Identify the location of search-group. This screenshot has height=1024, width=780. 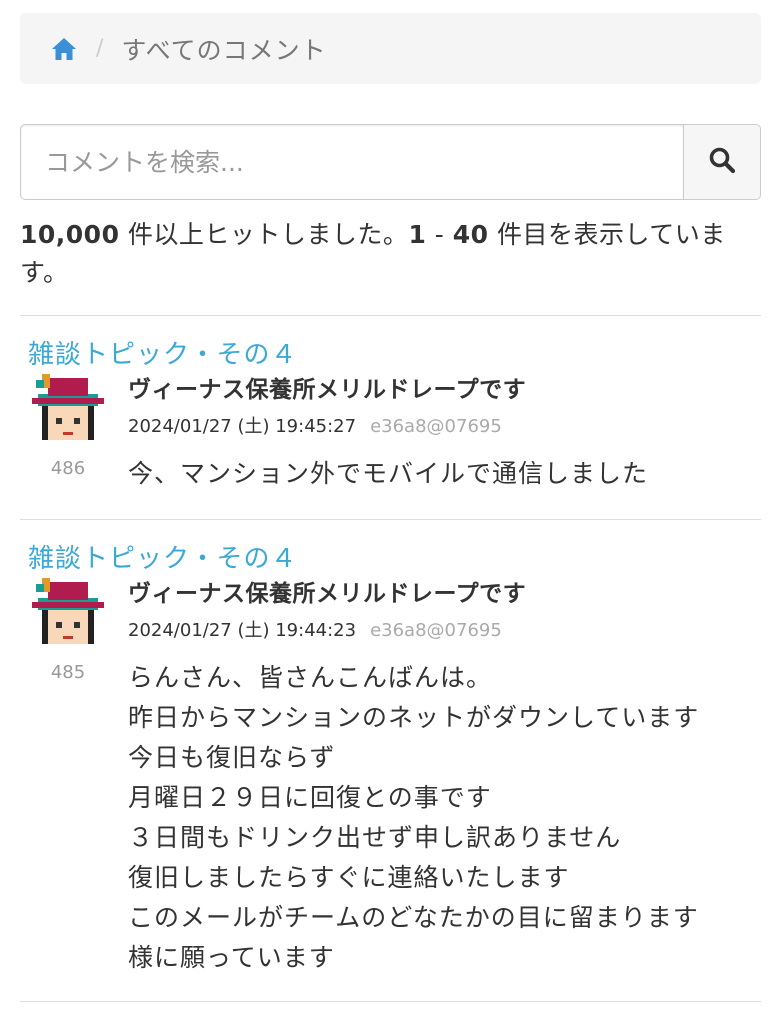
(390, 162).